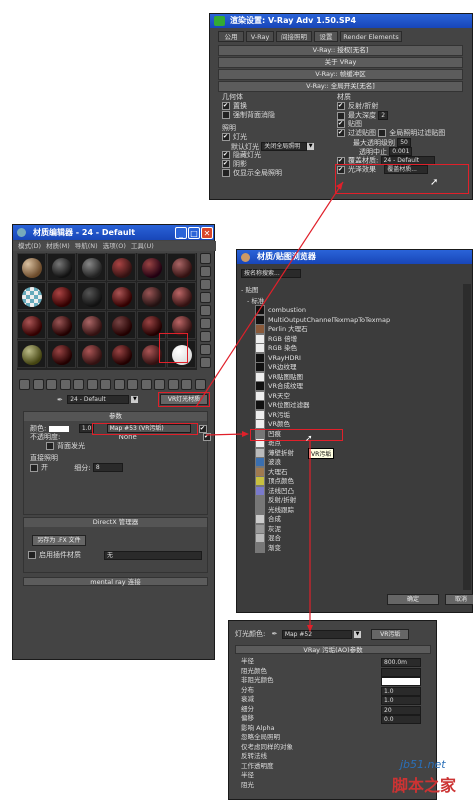 This screenshot has width=473, height=800. I want to click on tab-3: 设置, so click(326, 36).